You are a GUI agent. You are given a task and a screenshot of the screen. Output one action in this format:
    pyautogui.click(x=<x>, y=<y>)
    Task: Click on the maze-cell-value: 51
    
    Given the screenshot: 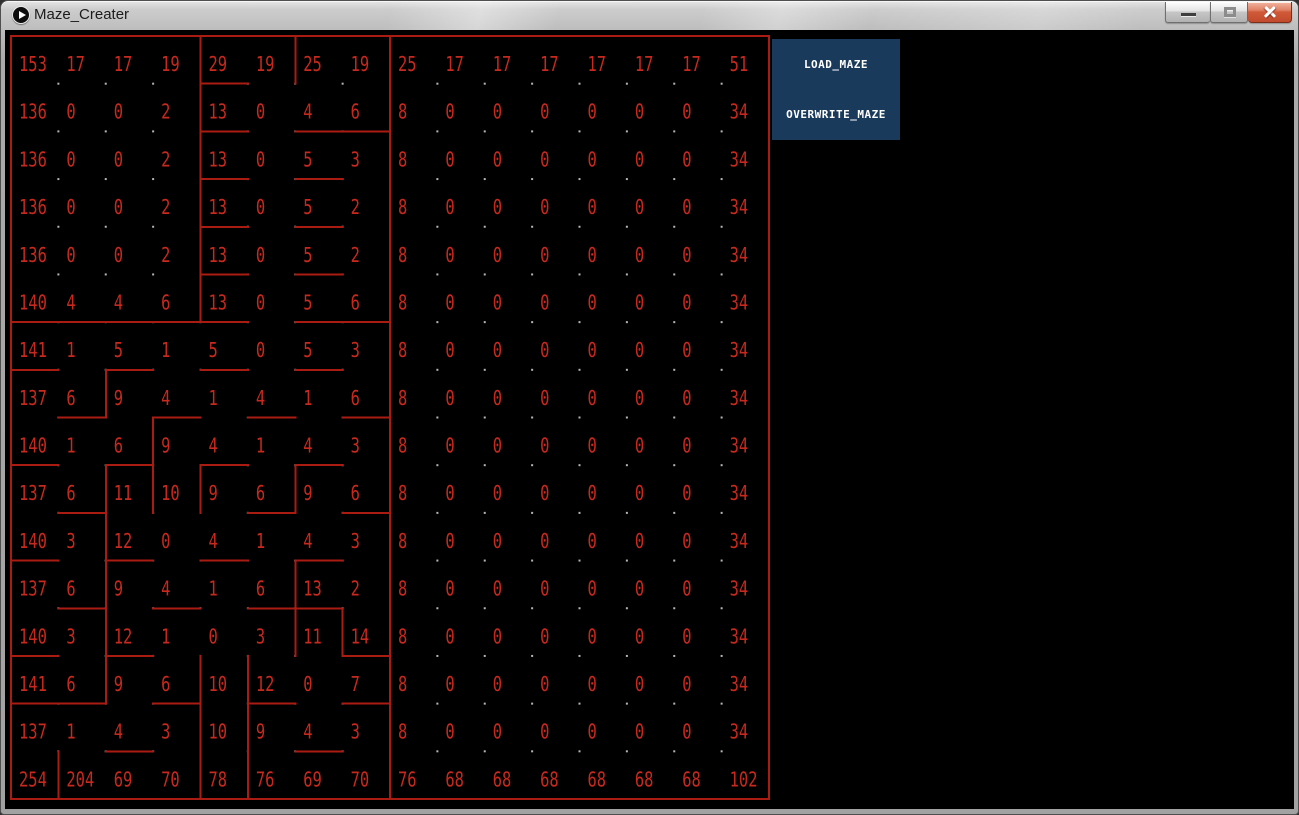 What is the action you would take?
    pyautogui.click(x=739, y=64)
    